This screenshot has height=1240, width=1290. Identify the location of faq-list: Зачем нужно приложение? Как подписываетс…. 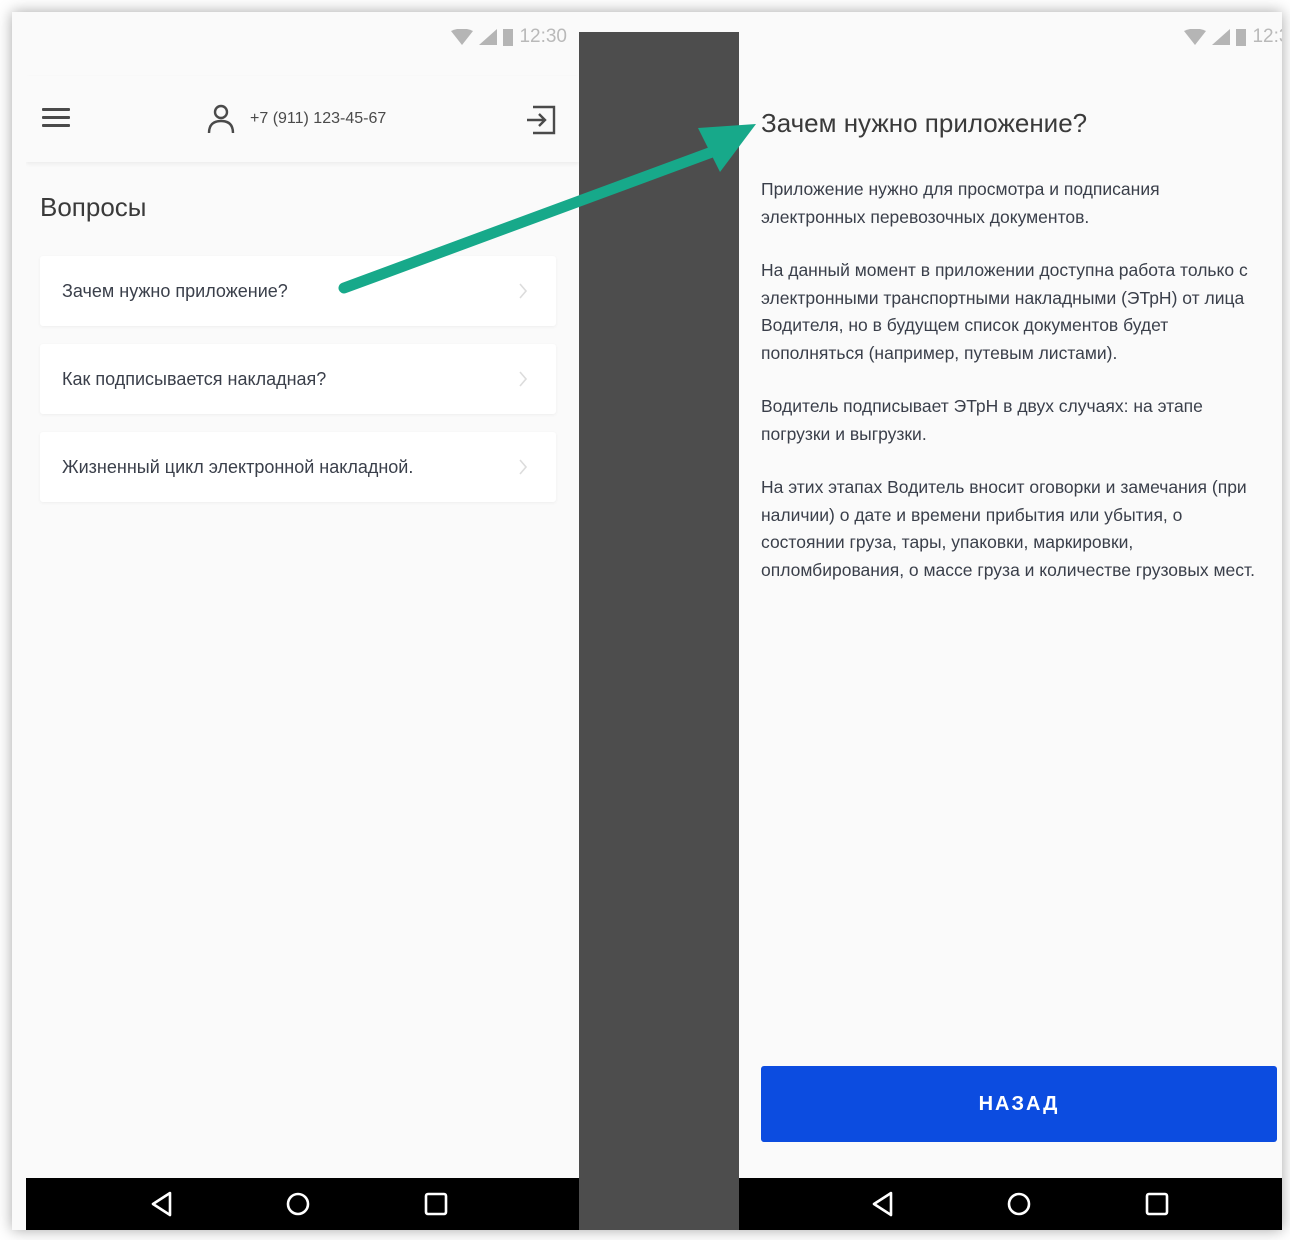
(298, 388).